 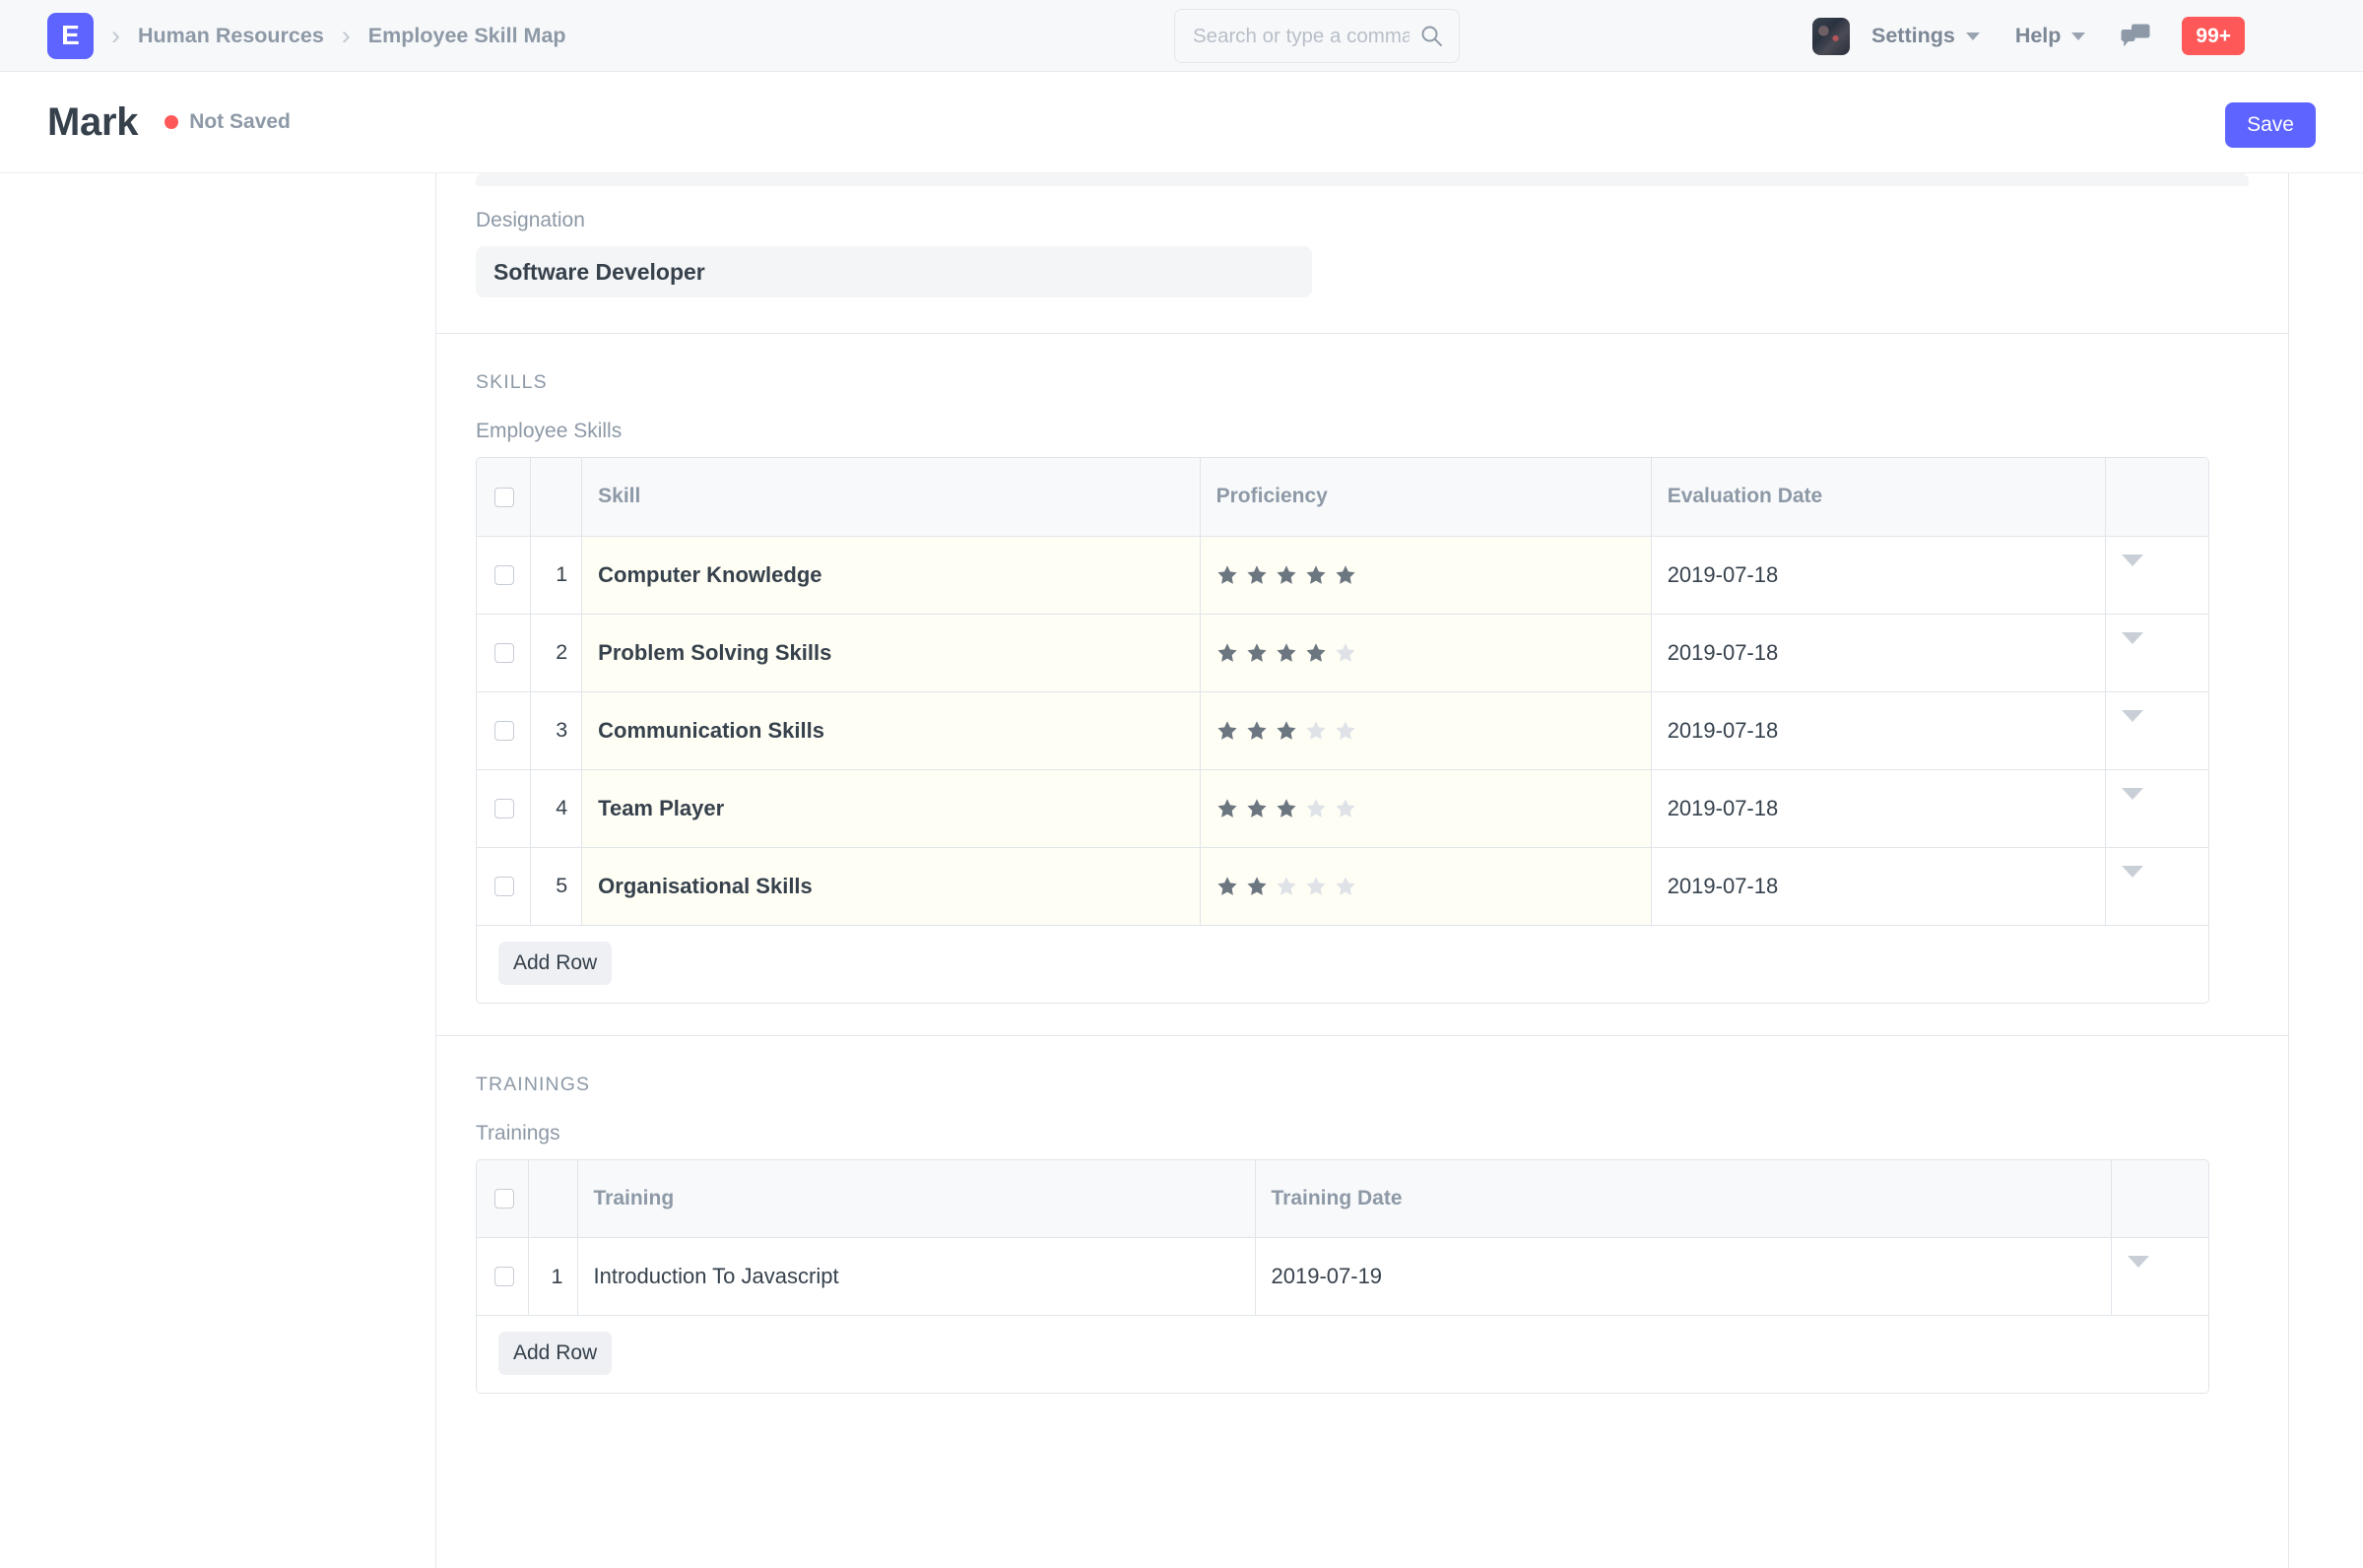 I want to click on help-menu: Help, so click(x=2050, y=36).